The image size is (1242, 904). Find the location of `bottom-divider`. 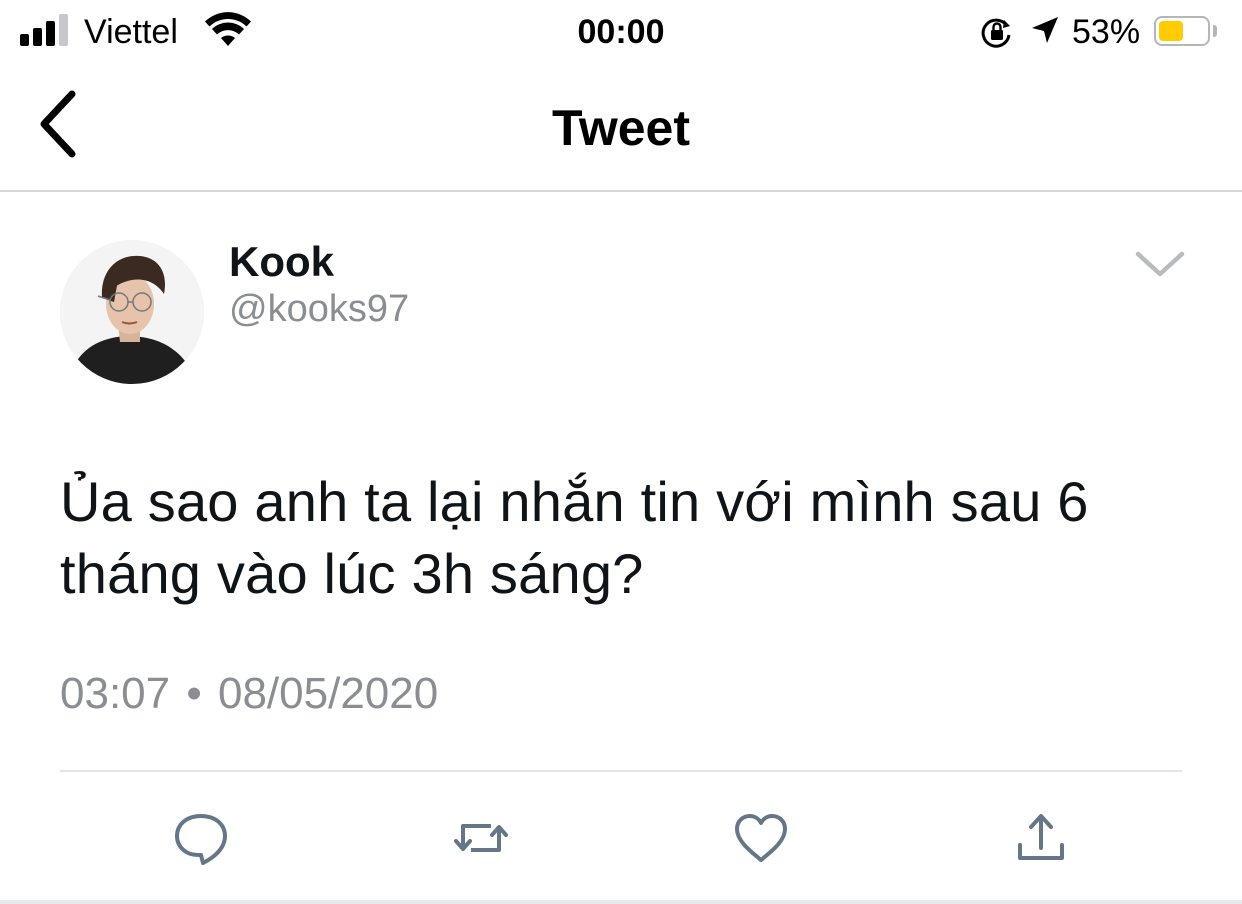

bottom-divider is located at coordinates (621, 902).